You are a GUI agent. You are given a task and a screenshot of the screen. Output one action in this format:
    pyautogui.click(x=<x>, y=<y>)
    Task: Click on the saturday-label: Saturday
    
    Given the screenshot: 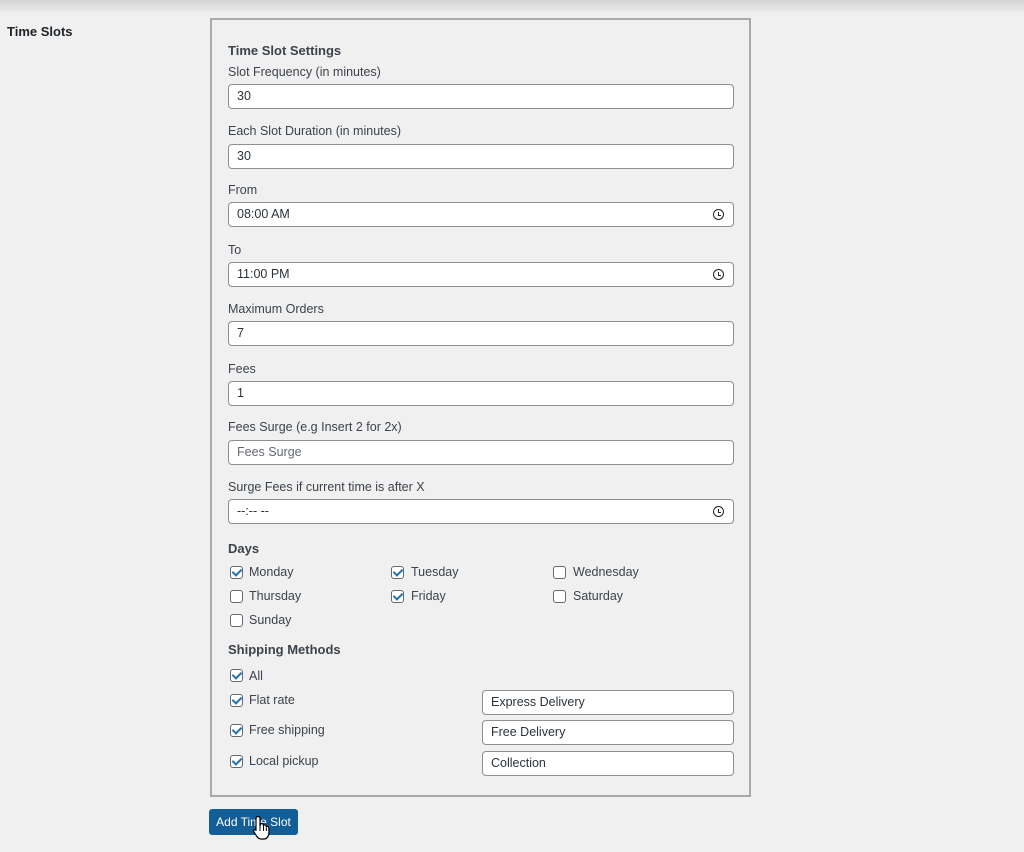 What is the action you would take?
    pyautogui.click(x=598, y=596)
    